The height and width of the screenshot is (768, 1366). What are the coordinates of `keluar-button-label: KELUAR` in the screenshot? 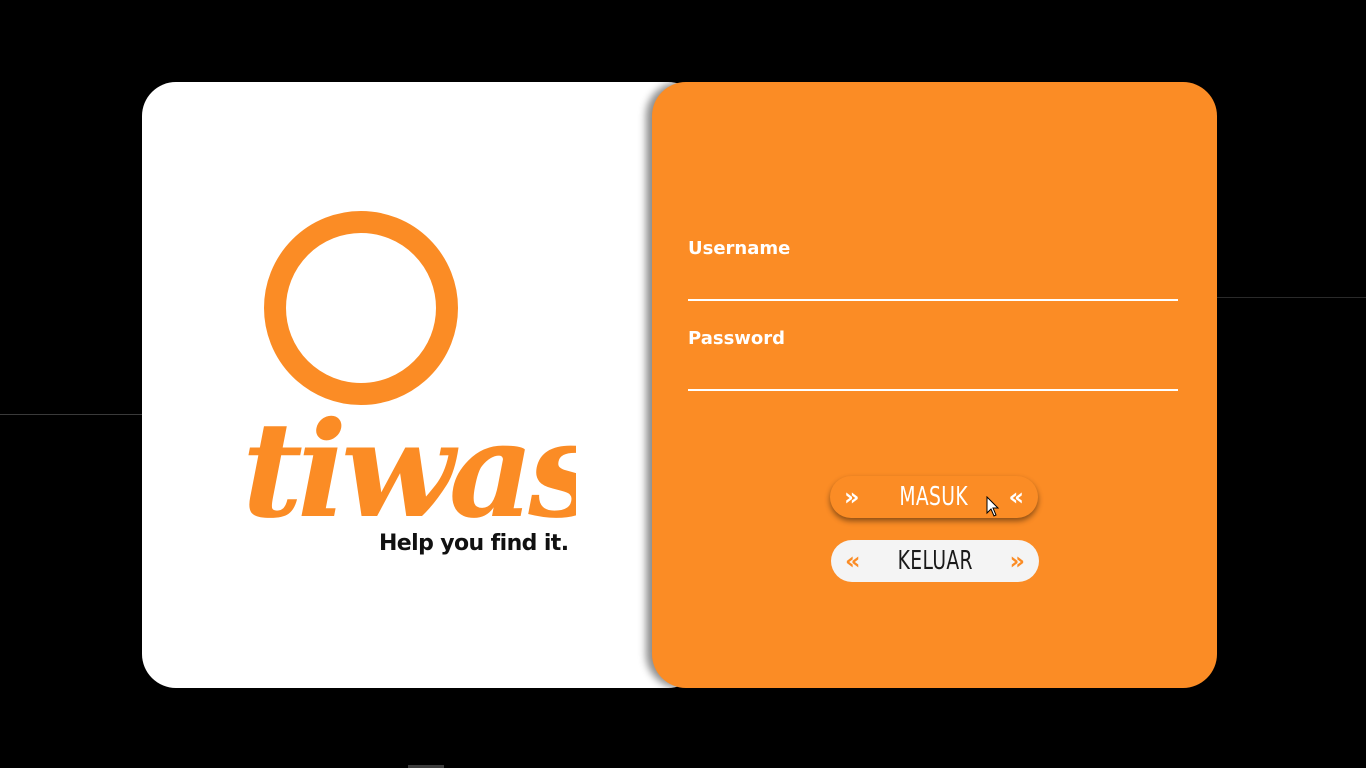 It's located at (935, 561).